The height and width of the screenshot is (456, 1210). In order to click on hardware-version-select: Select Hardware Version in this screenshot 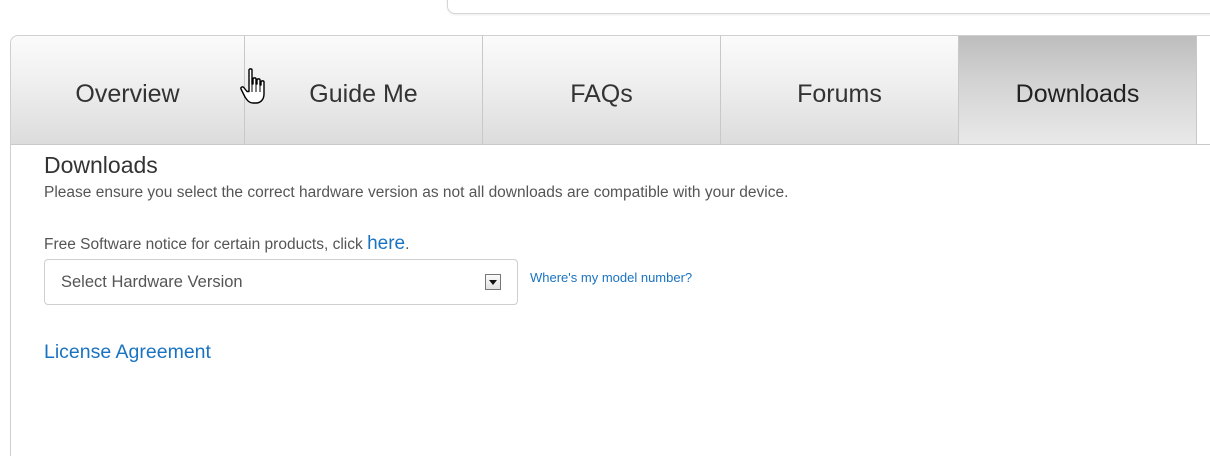, I will do `click(281, 282)`.